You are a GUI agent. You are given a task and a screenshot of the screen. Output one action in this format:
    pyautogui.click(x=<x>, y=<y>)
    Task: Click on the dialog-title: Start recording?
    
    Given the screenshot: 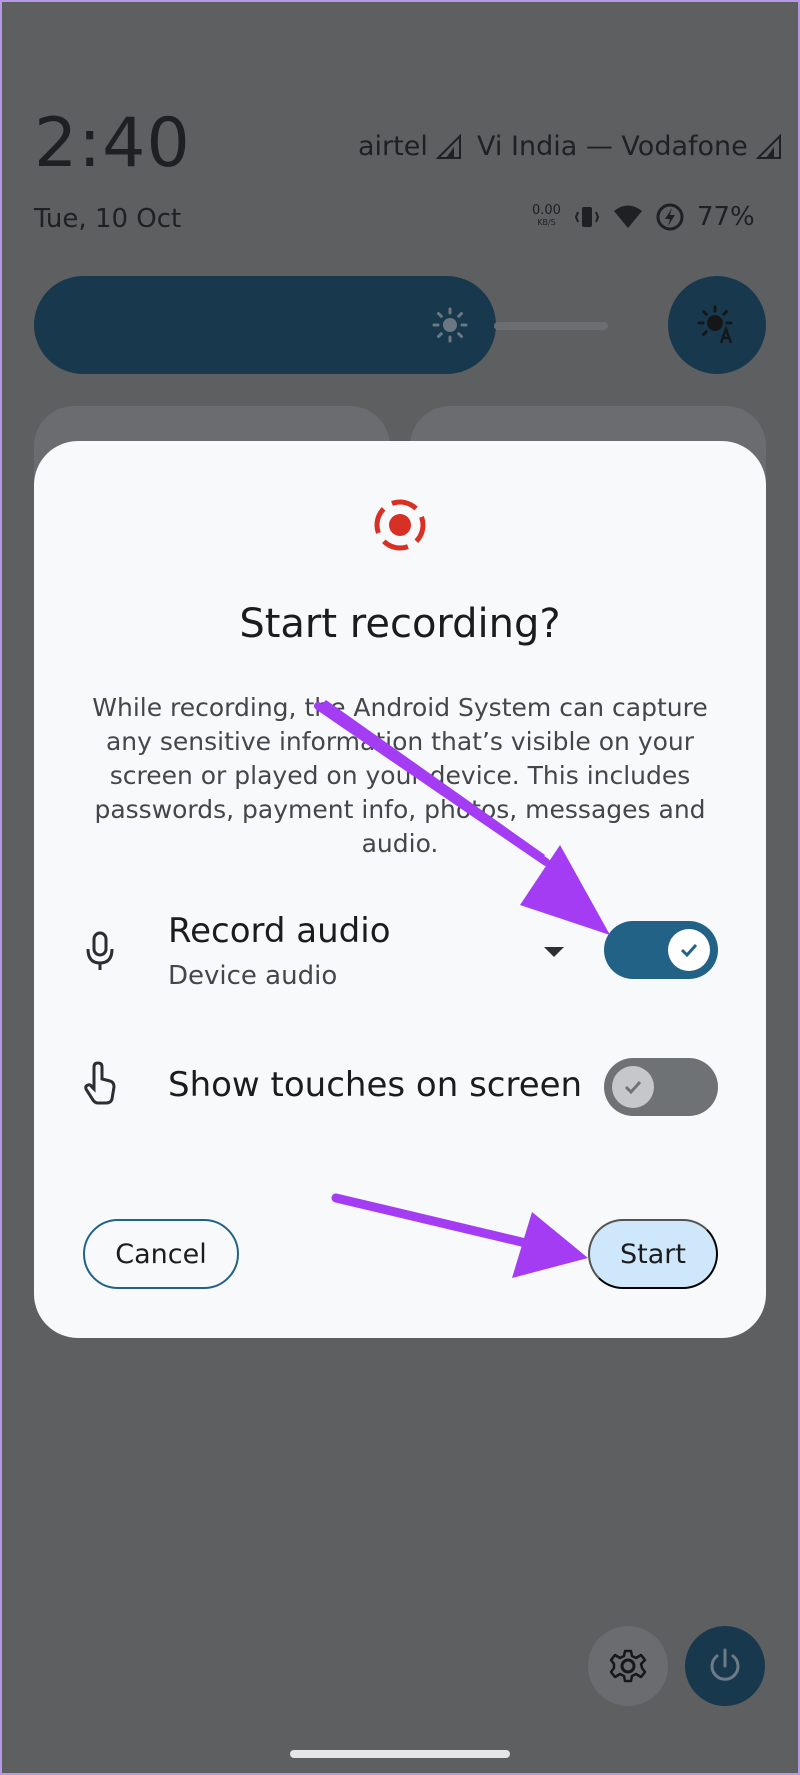 What is the action you would take?
    pyautogui.click(x=400, y=624)
    